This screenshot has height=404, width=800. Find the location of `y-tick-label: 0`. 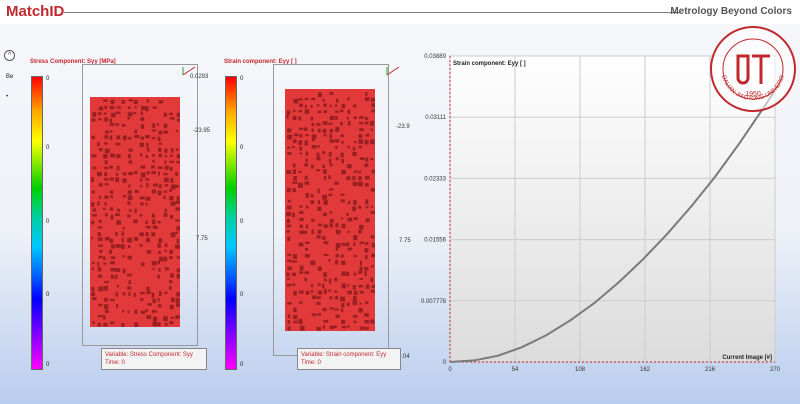

y-tick-label: 0 is located at coordinates (445, 363).